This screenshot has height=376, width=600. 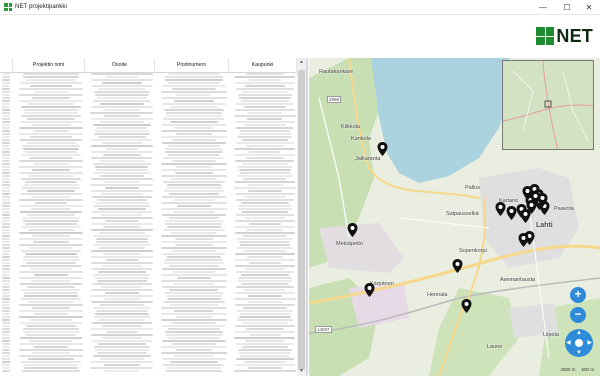 I want to click on map-label: Lahti, so click(x=544, y=225).